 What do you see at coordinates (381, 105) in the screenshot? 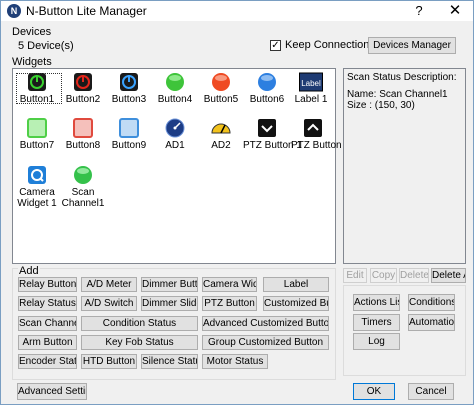
I see `scan-status-size: Size : (150, 30)` at bounding box center [381, 105].